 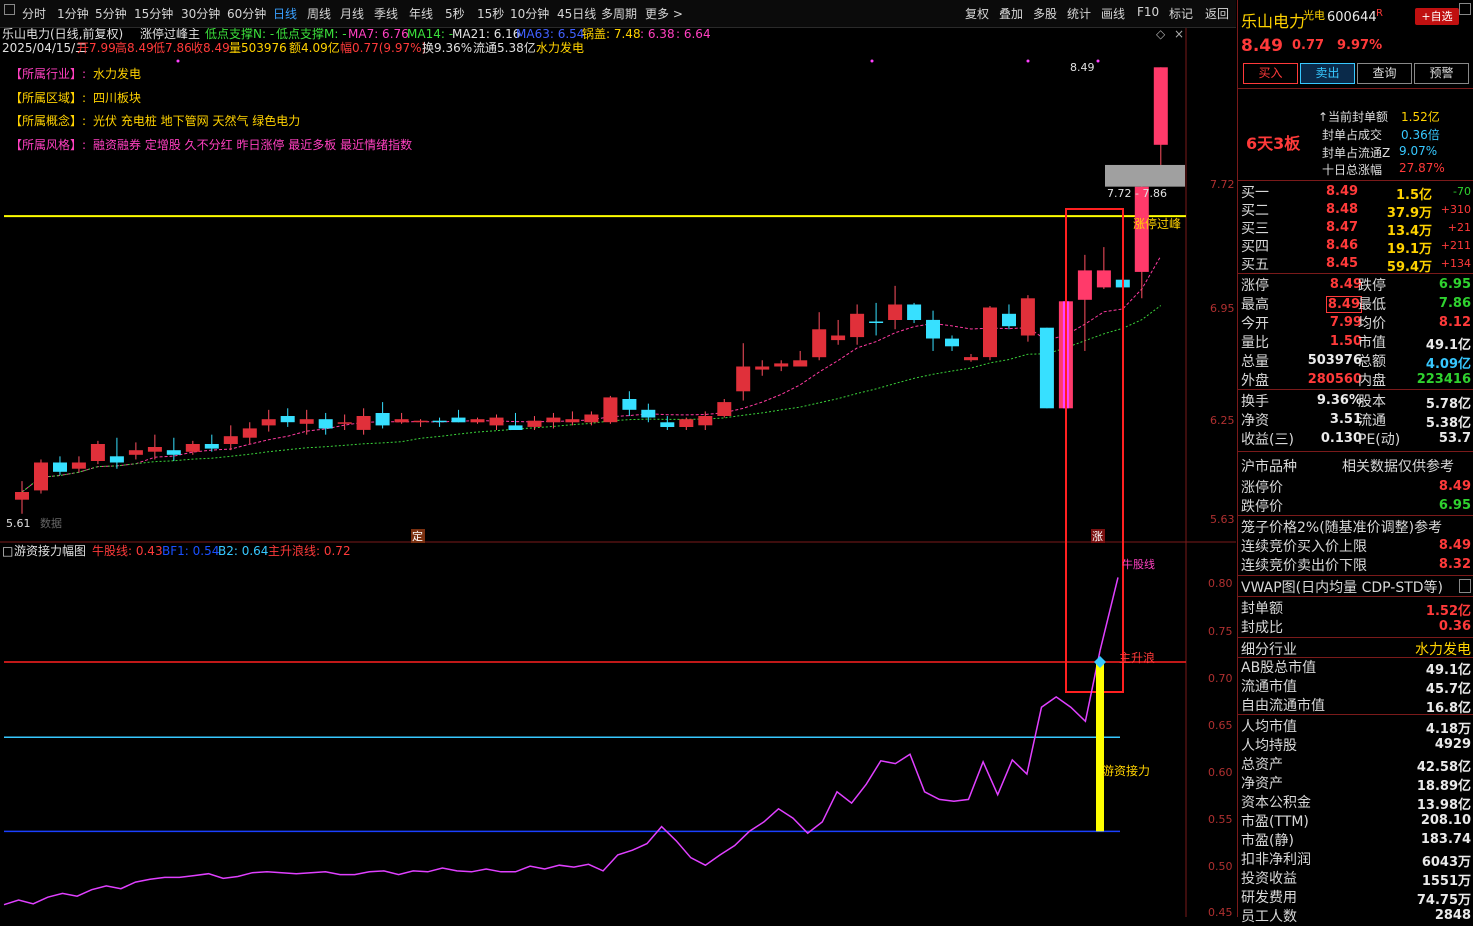 I want to click on toolbar-button: 叠加, so click(x=1011, y=13).